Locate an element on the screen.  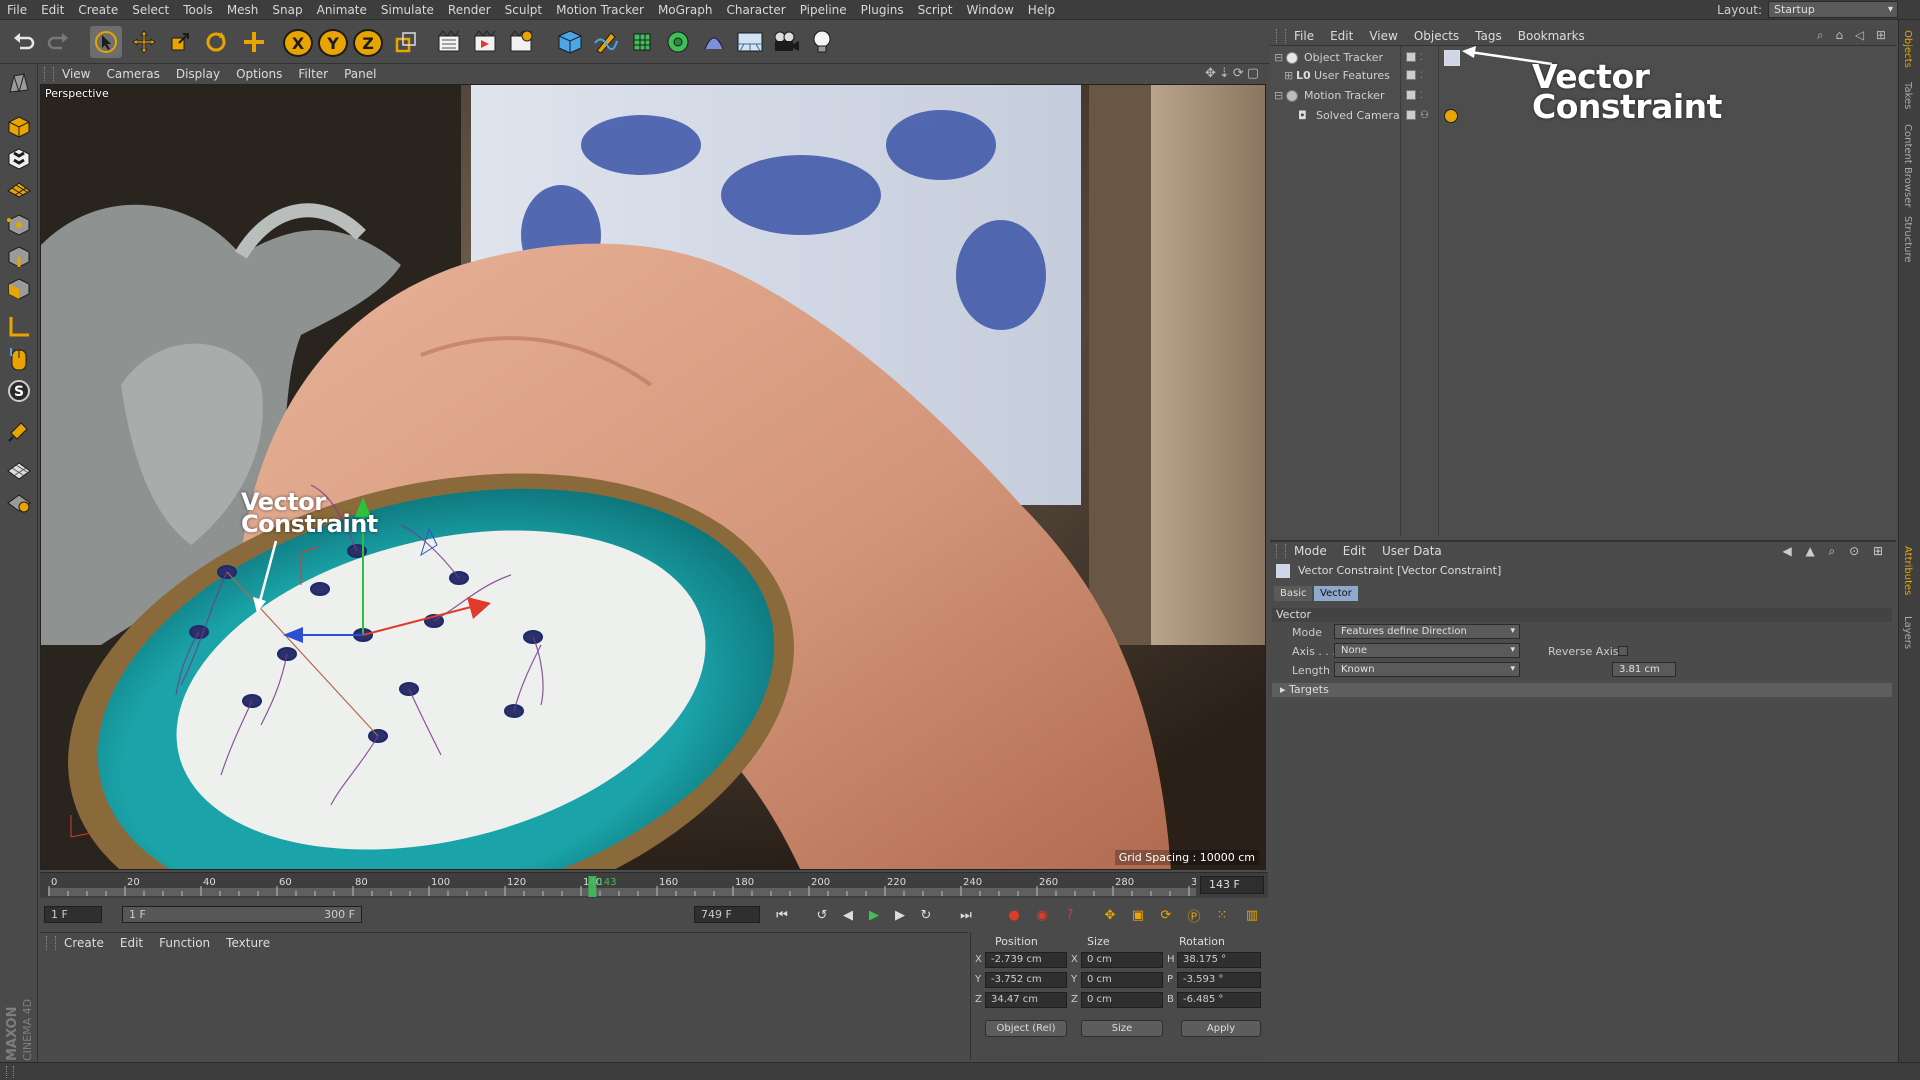
magnet-icon is located at coordinates (19, 431).